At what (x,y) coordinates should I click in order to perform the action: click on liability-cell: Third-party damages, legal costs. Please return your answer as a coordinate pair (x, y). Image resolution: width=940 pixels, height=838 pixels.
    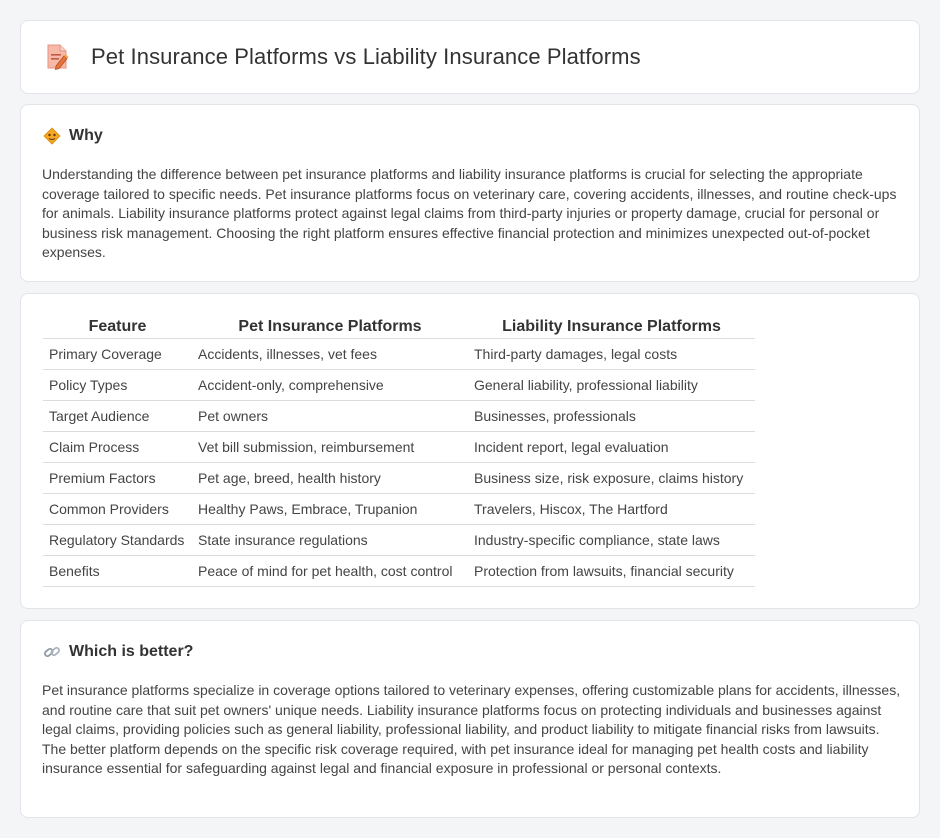
    Looking at the image, I should click on (611, 354).